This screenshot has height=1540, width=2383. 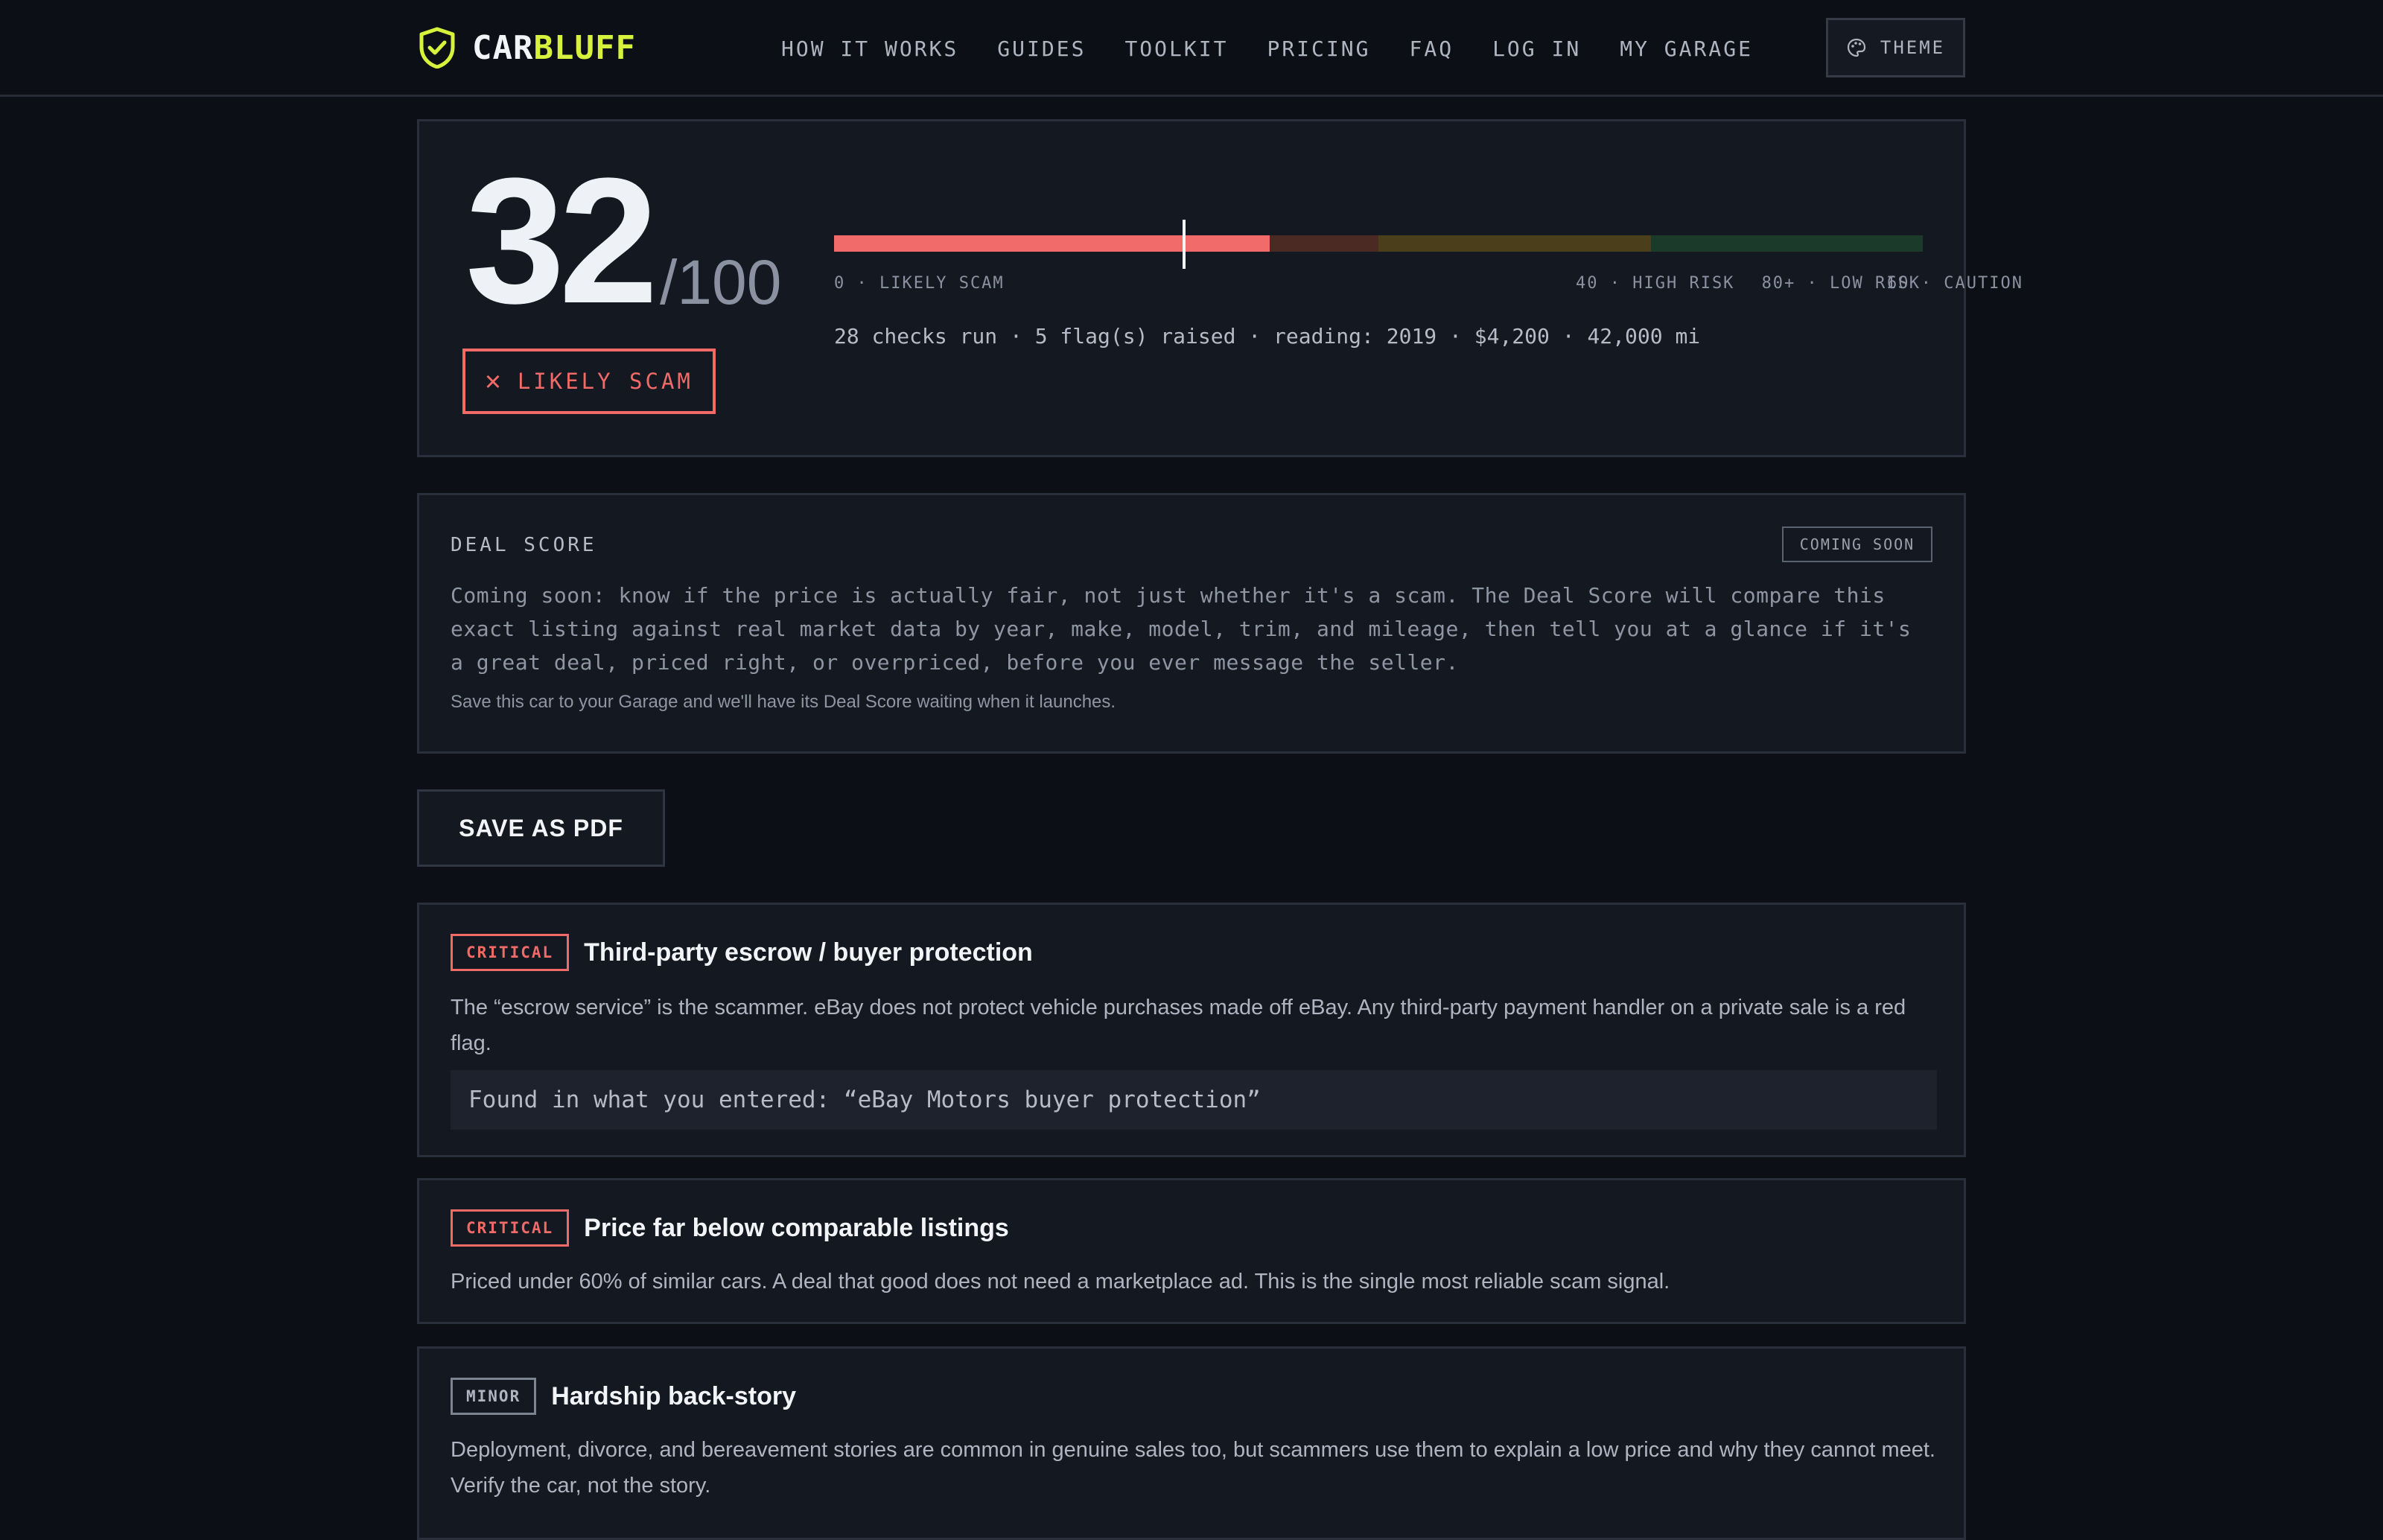 I want to click on flag-title: Hardship back-story, so click(x=673, y=1395).